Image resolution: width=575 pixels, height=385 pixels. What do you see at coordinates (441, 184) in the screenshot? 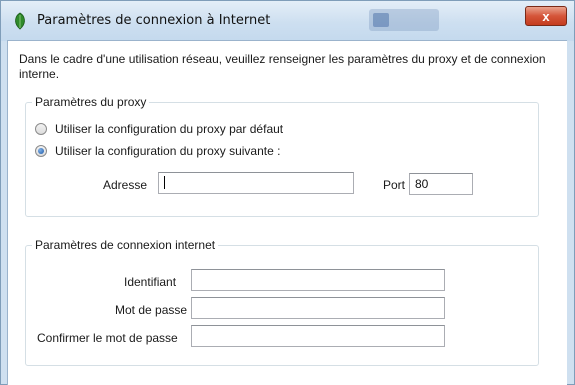
I see `port-input` at bounding box center [441, 184].